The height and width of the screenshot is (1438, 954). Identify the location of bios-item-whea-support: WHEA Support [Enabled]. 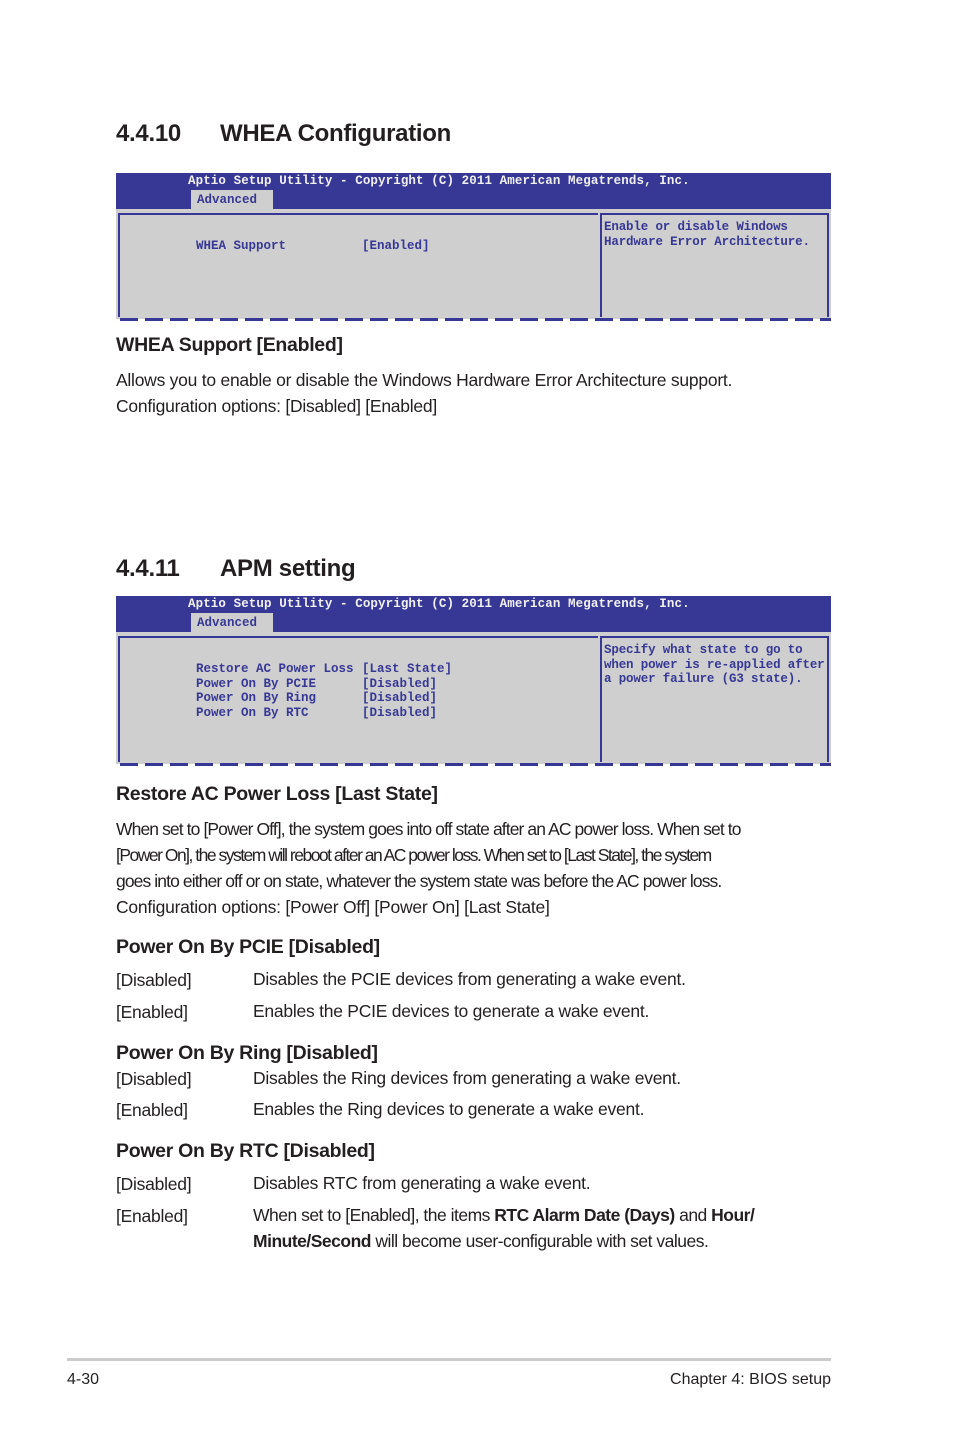
(283, 239).